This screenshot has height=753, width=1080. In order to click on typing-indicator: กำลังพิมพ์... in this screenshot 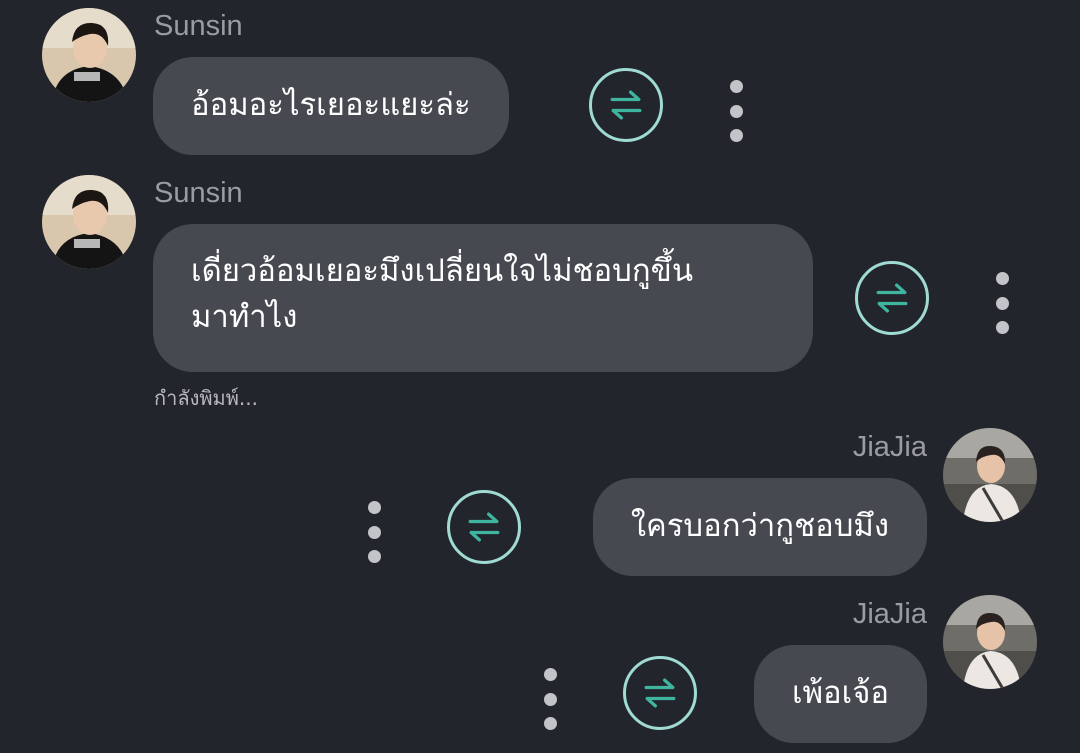, I will do `click(206, 398)`.